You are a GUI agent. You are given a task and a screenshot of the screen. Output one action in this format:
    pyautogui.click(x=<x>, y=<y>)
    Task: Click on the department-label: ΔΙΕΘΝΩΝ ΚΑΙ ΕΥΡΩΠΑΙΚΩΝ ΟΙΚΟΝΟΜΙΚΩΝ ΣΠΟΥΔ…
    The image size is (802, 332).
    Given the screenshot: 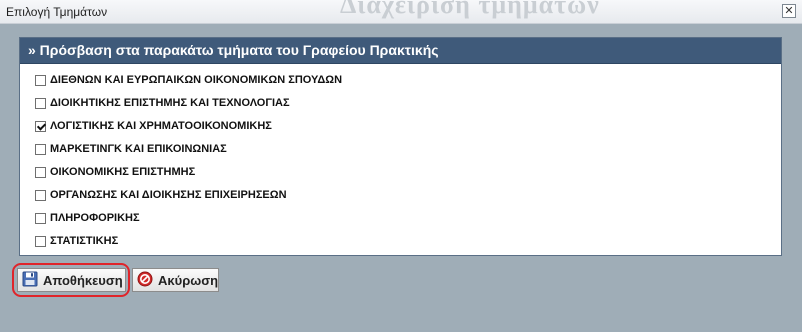 What is the action you would take?
    pyautogui.click(x=196, y=80)
    